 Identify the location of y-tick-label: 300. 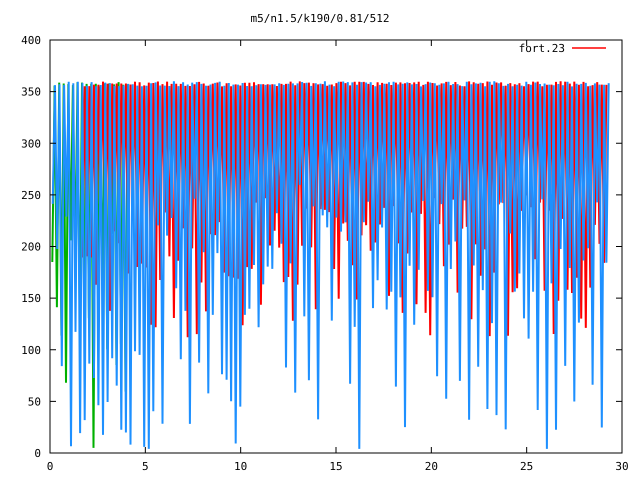
(31, 143).